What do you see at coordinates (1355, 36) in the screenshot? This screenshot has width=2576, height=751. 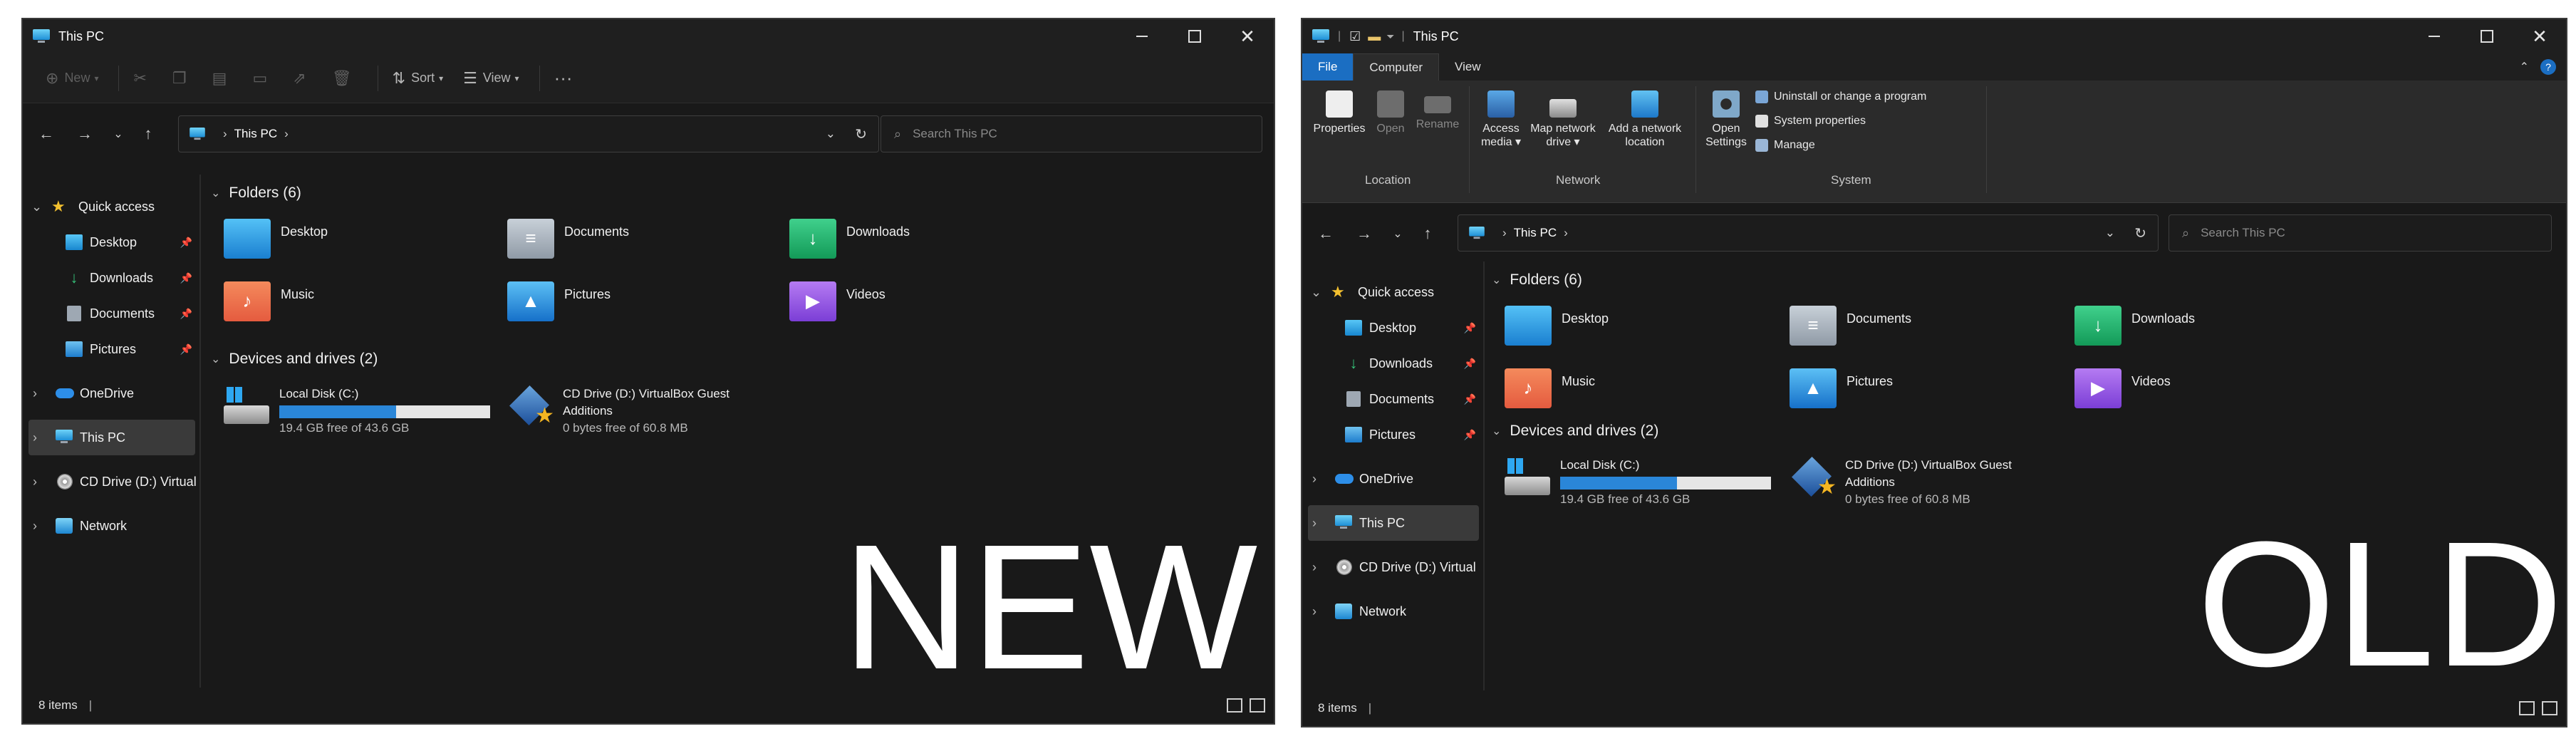 I see `properties-quick-icon: ☑` at bounding box center [1355, 36].